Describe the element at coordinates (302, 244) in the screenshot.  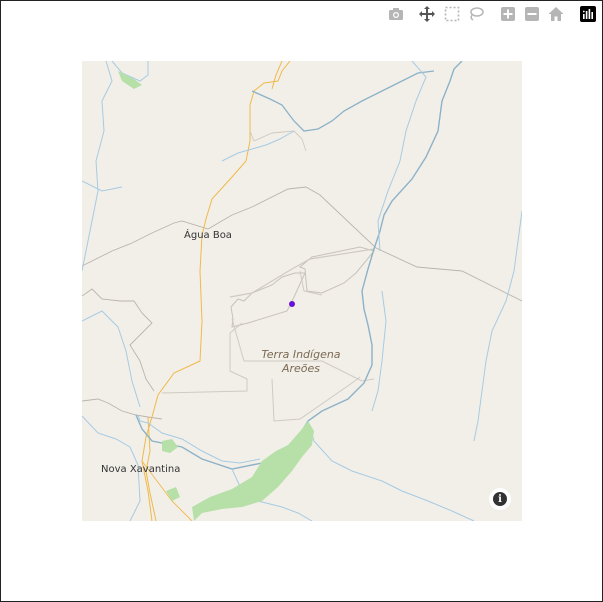
I see `admin-boundary` at that location.